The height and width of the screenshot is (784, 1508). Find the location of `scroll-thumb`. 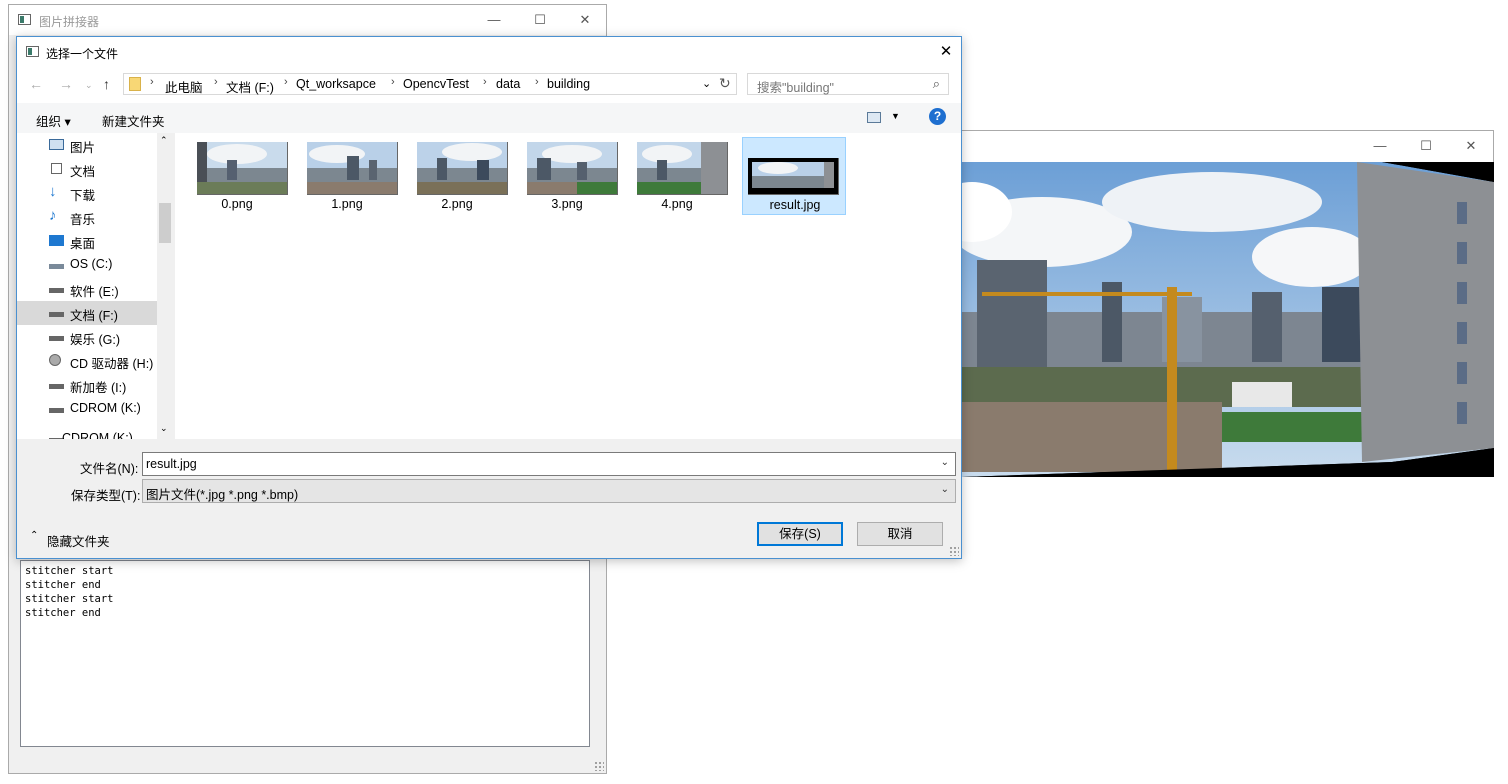

scroll-thumb is located at coordinates (165, 223).